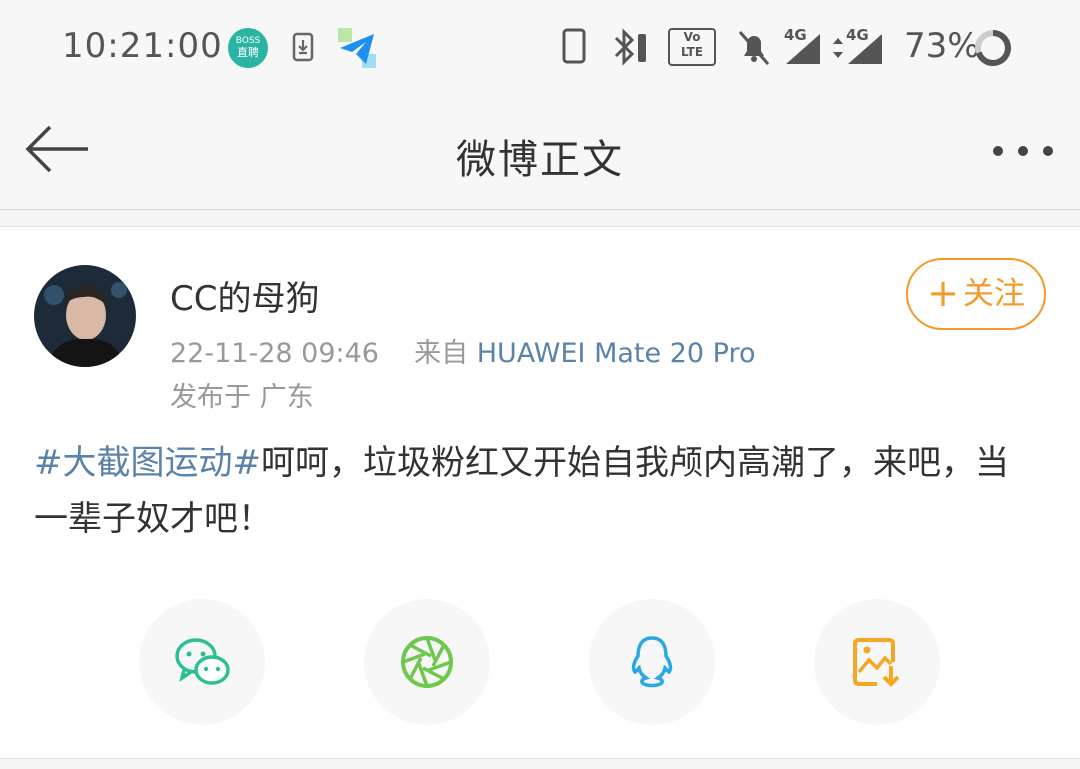 The width and height of the screenshot is (1080, 769). What do you see at coordinates (540, 160) in the screenshot?
I see `page-title: 微博正文` at bounding box center [540, 160].